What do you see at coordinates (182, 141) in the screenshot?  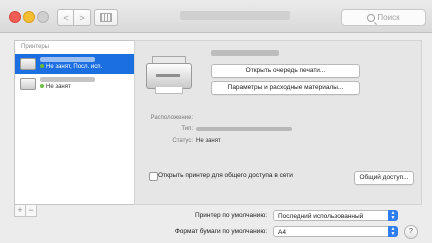 I see `status-label: Статус:` at bounding box center [182, 141].